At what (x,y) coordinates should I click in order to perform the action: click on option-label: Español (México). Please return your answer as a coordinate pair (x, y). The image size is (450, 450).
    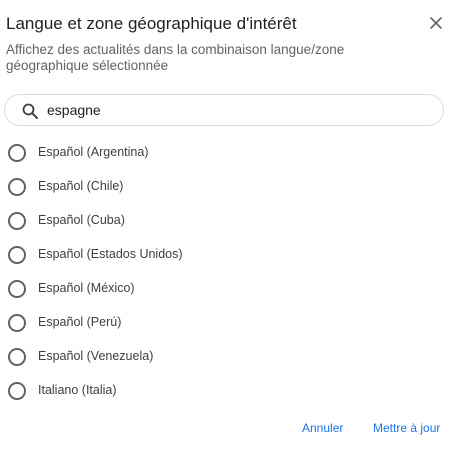
    Looking at the image, I should click on (86, 288).